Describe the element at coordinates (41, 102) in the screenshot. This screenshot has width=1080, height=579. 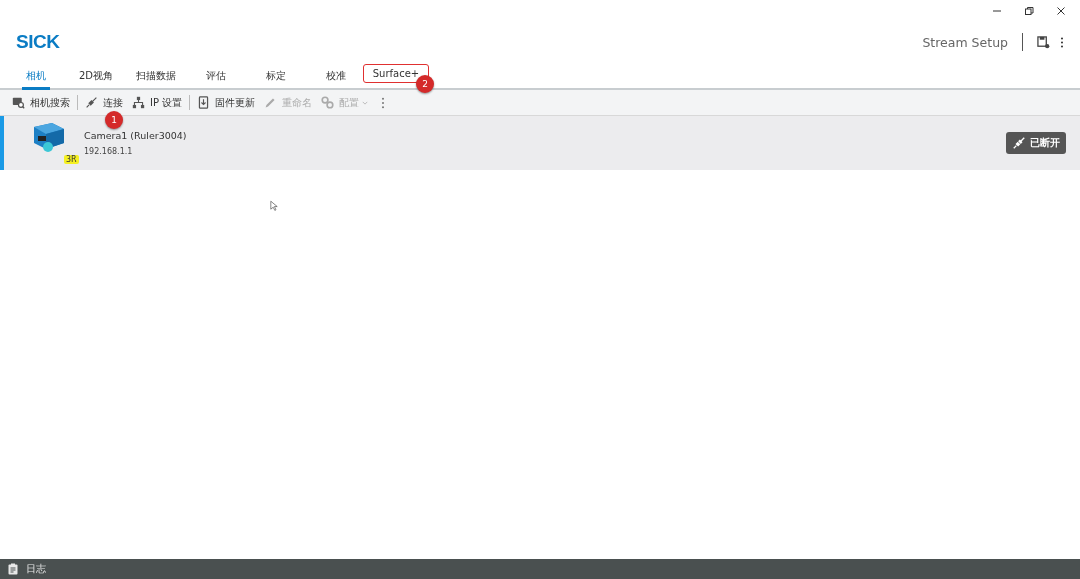
I see `toolbar-button: 相机搜索` at that location.